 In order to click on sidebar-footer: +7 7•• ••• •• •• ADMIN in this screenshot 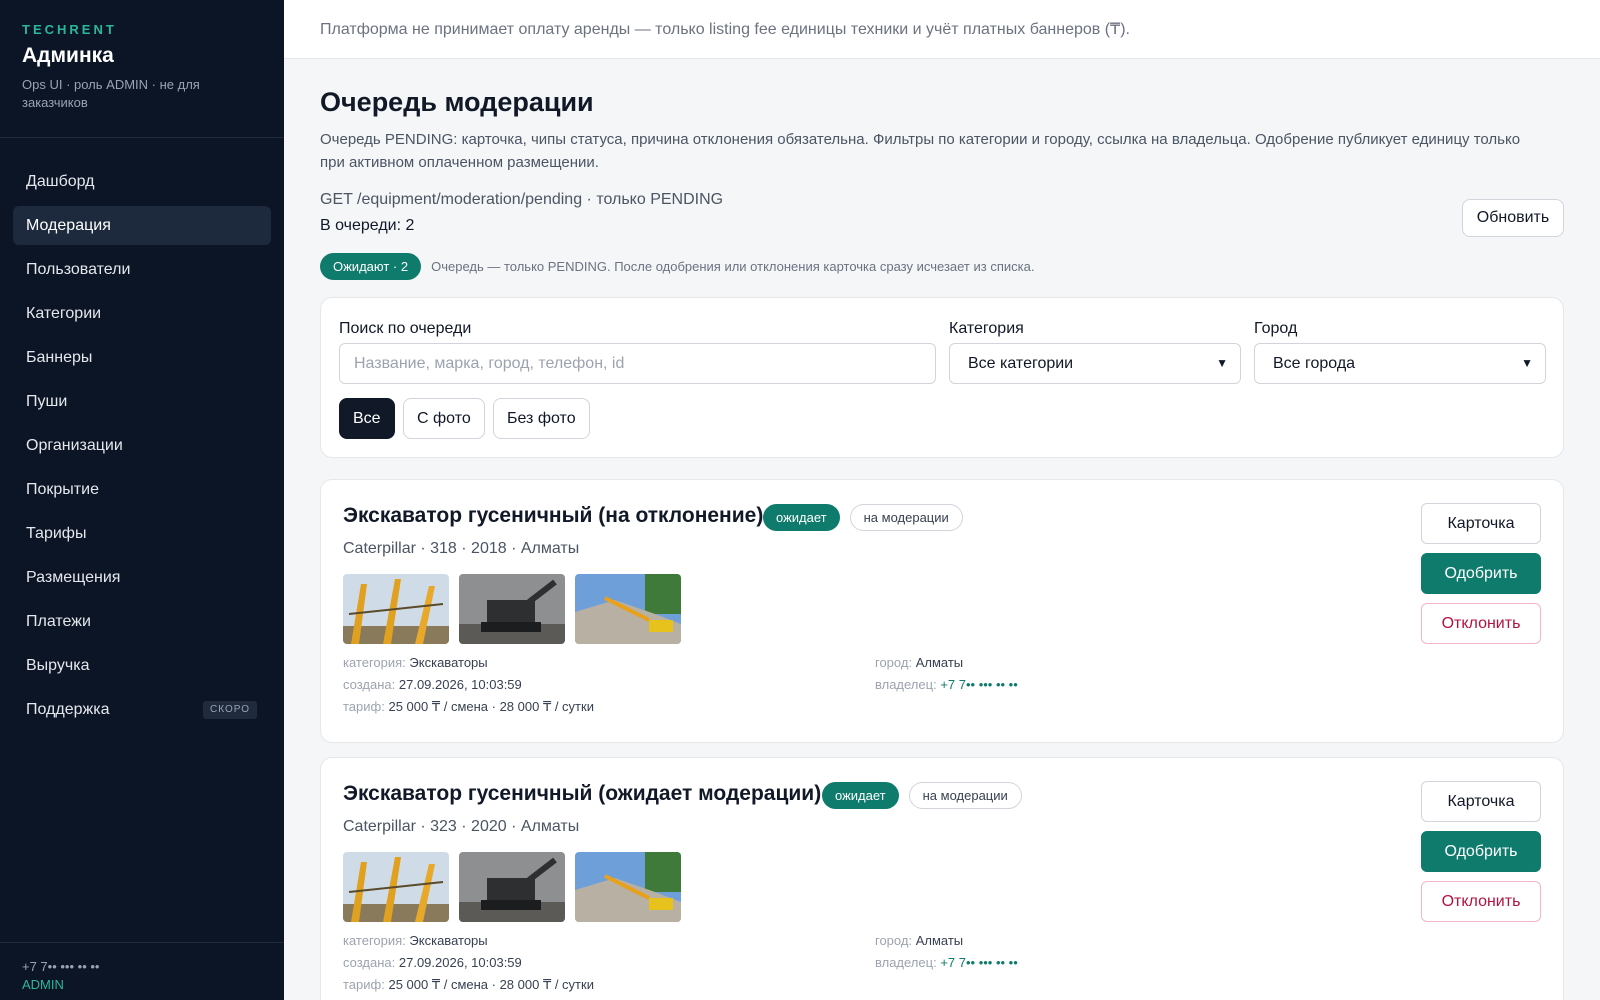, I will do `click(142, 971)`.